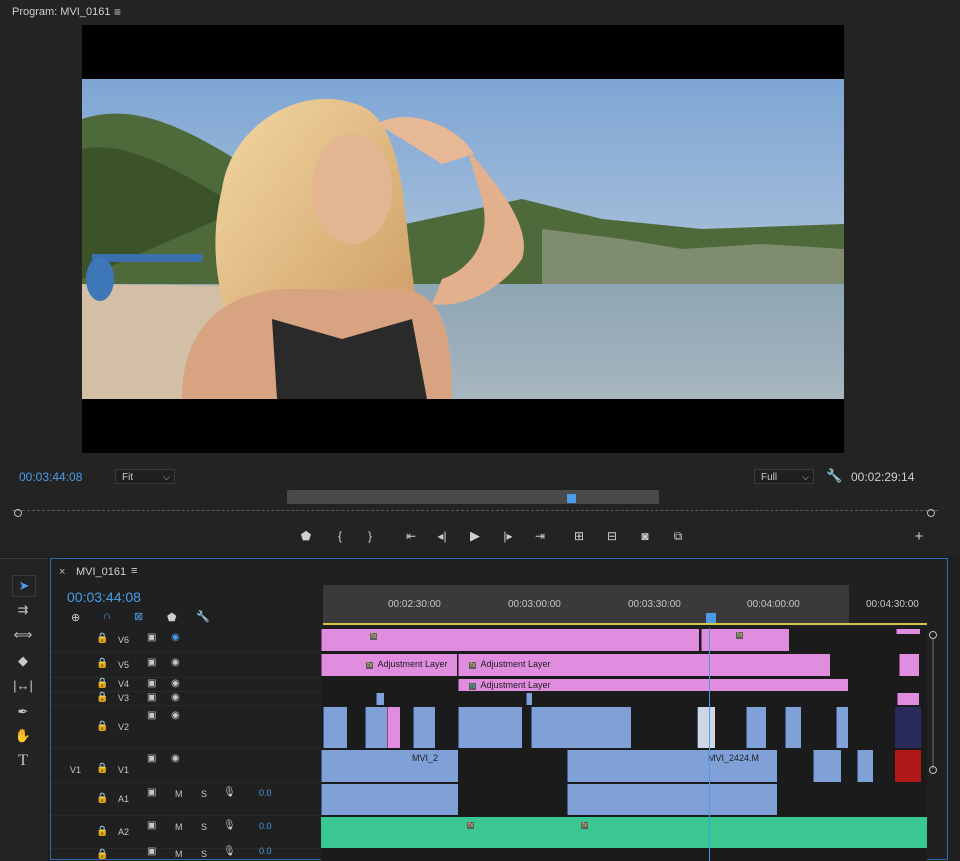  What do you see at coordinates (175, 637) in the screenshot?
I see `eye-off-icon: ◉` at bounding box center [175, 637].